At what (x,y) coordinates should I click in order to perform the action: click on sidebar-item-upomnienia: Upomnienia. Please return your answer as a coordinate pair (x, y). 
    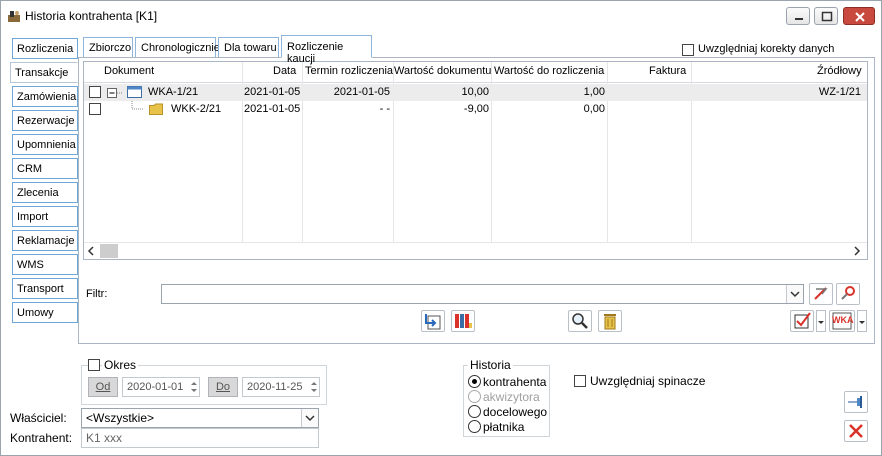
    Looking at the image, I should click on (45, 144).